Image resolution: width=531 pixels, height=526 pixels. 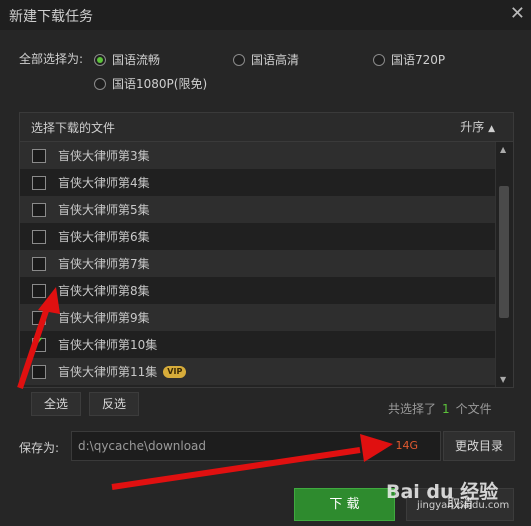 What do you see at coordinates (56, 404) in the screenshot?
I see `select-all-button: 全选` at bounding box center [56, 404].